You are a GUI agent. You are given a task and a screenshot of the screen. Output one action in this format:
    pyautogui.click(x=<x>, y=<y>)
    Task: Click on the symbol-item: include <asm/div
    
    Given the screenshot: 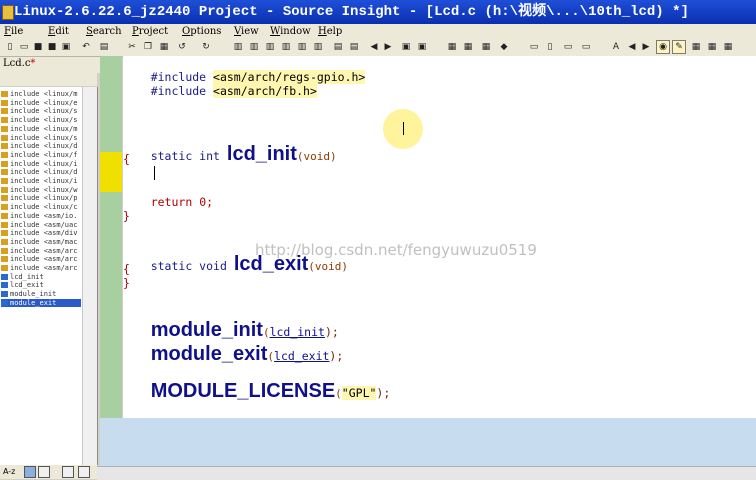 What is the action you would take?
    pyautogui.click(x=41, y=233)
    